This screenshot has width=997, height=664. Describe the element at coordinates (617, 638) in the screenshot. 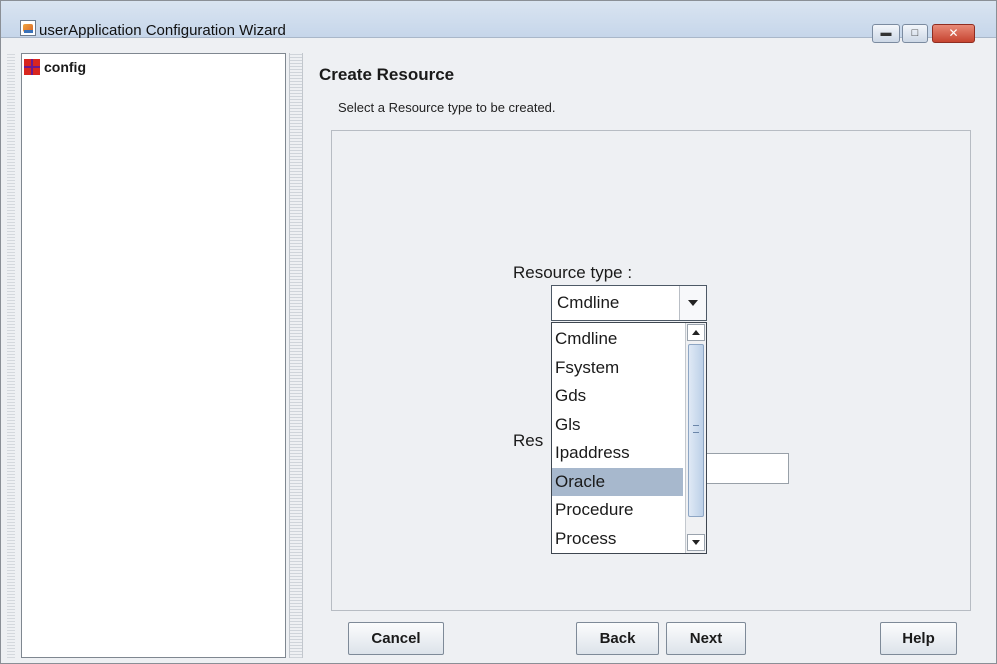

I see `back-button: Back` at that location.